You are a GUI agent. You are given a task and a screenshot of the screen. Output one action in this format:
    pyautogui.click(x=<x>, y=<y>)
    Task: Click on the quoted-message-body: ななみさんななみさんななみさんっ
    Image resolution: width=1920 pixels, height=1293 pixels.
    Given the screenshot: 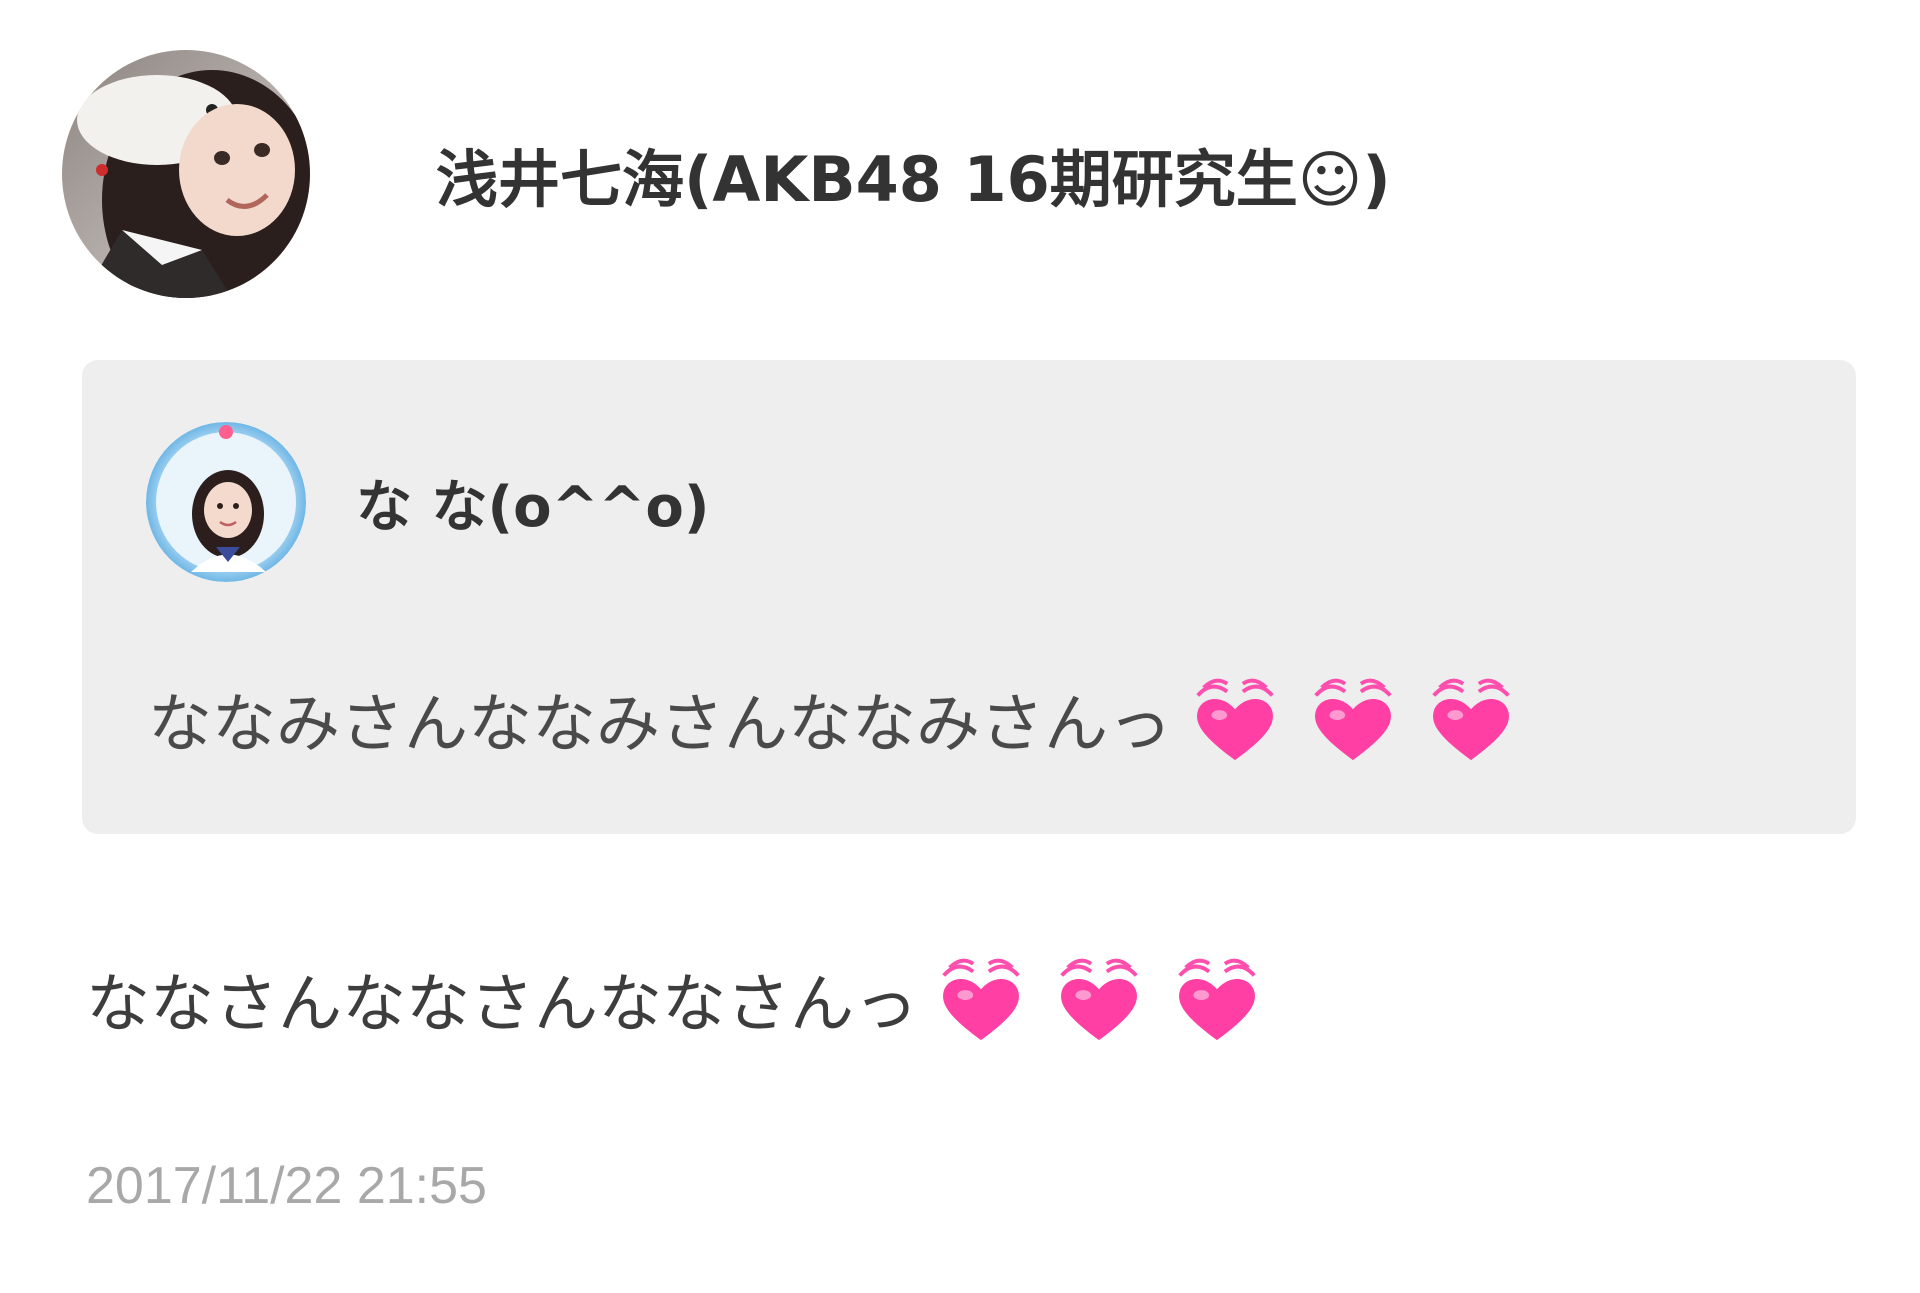 What is the action you would take?
    pyautogui.click(x=660, y=725)
    